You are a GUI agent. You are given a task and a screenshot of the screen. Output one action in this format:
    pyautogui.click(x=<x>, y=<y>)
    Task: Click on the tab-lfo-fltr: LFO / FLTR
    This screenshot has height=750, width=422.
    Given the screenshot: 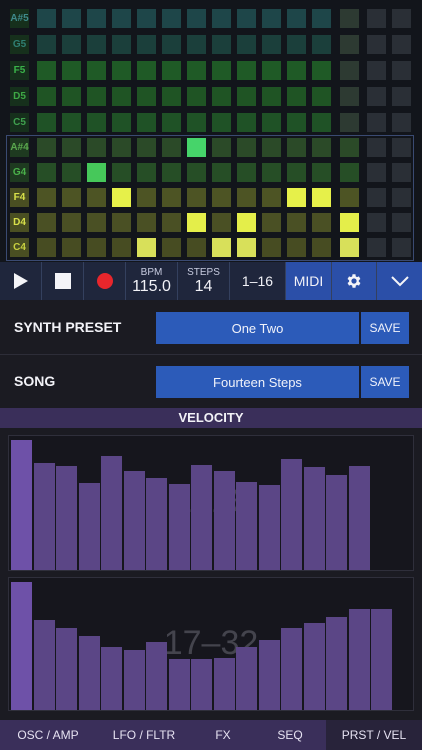 What is the action you would take?
    pyautogui.click(x=144, y=735)
    